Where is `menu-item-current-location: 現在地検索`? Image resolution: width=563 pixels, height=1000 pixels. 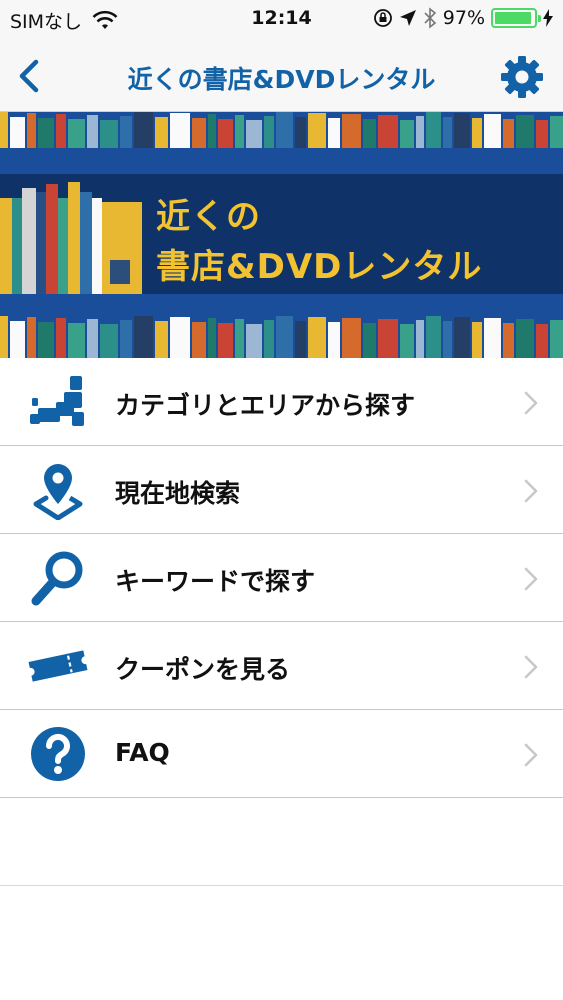 menu-item-current-location: 現在地検索 is located at coordinates (281, 490).